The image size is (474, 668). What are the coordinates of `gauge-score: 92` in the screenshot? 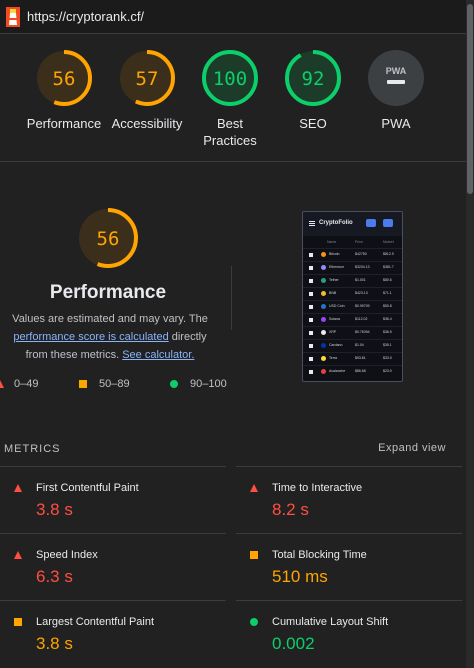 It's located at (313, 79).